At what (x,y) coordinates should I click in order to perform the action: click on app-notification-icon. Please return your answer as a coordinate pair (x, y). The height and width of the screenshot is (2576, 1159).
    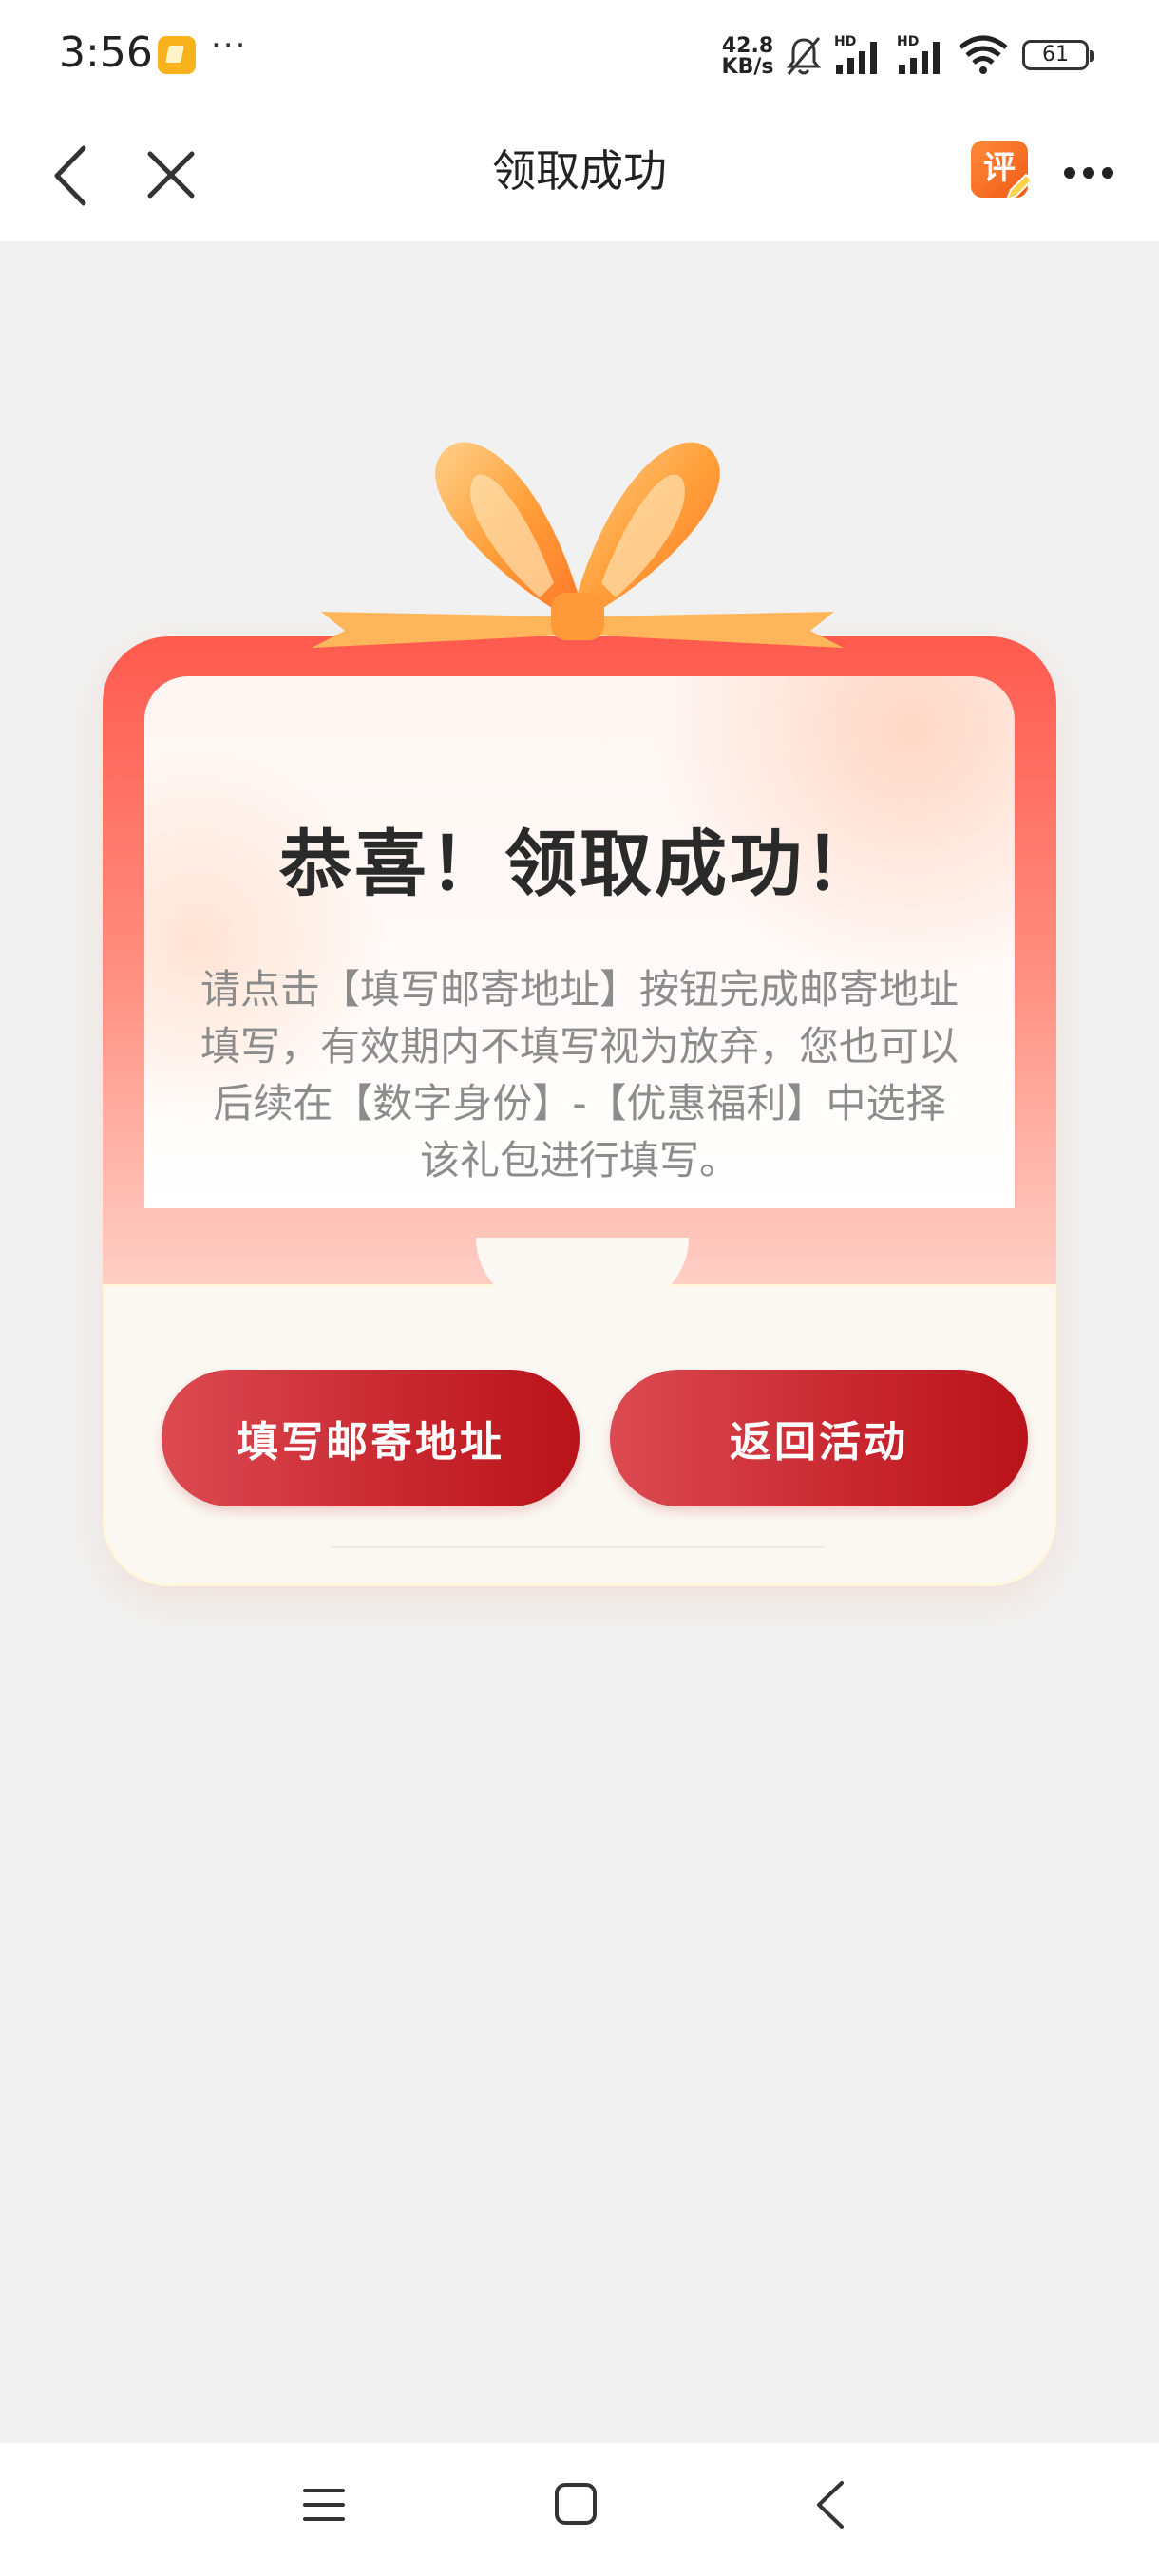
    Looking at the image, I should click on (177, 55).